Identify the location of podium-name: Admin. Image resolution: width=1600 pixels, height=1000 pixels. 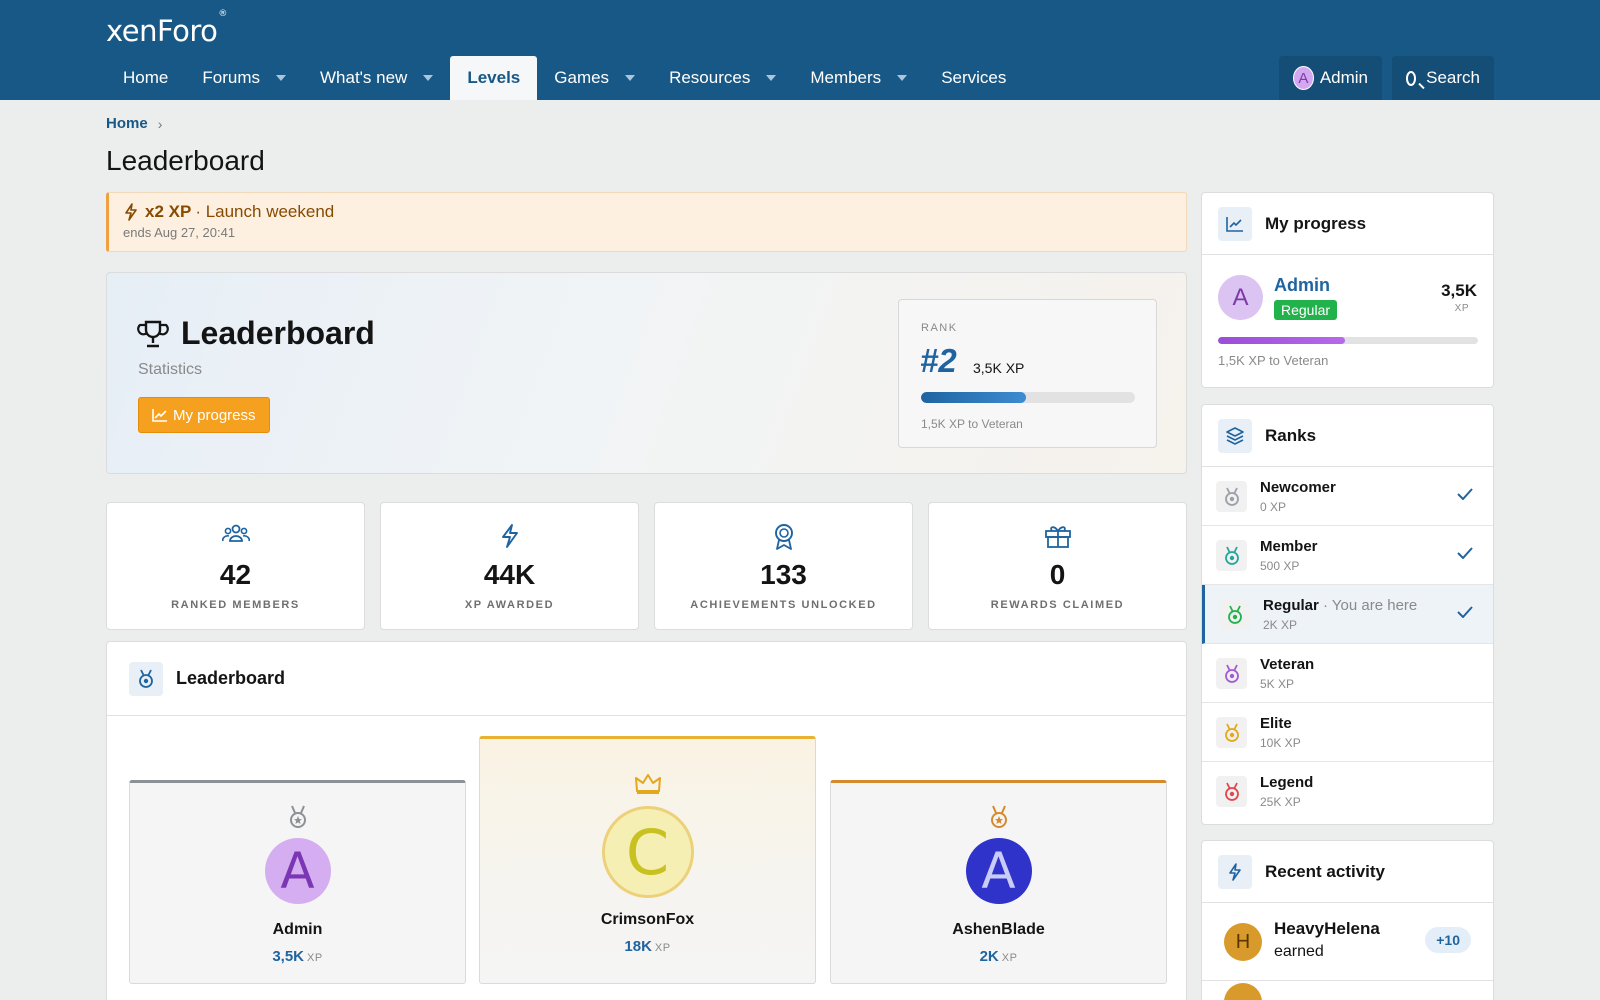
(297, 930).